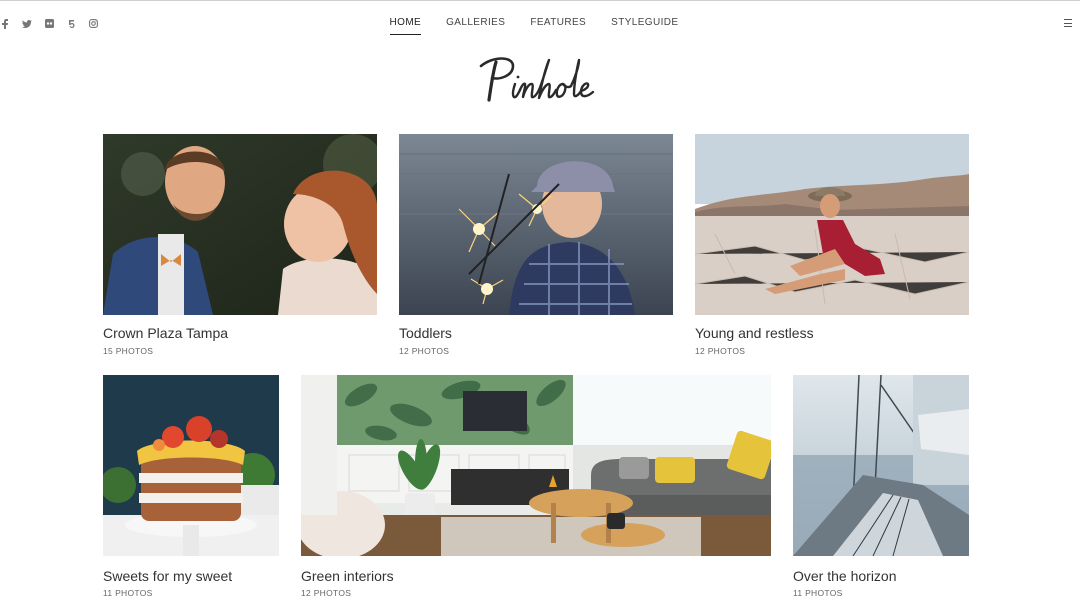 Image resolution: width=1080 pixels, height=608 pixels. What do you see at coordinates (644, 26) in the screenshot?
I see `nav-styleguide: STYLEGUIDE` at bounding box center [644, 26].